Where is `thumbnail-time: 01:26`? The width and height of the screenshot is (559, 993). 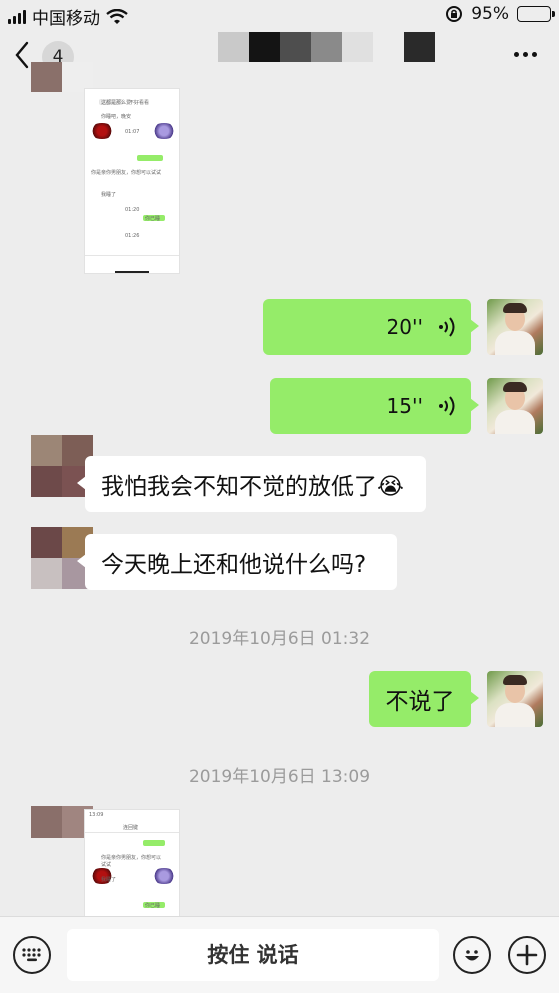 thumbnail-time: 01:26 is located at coordinates (132, 236).